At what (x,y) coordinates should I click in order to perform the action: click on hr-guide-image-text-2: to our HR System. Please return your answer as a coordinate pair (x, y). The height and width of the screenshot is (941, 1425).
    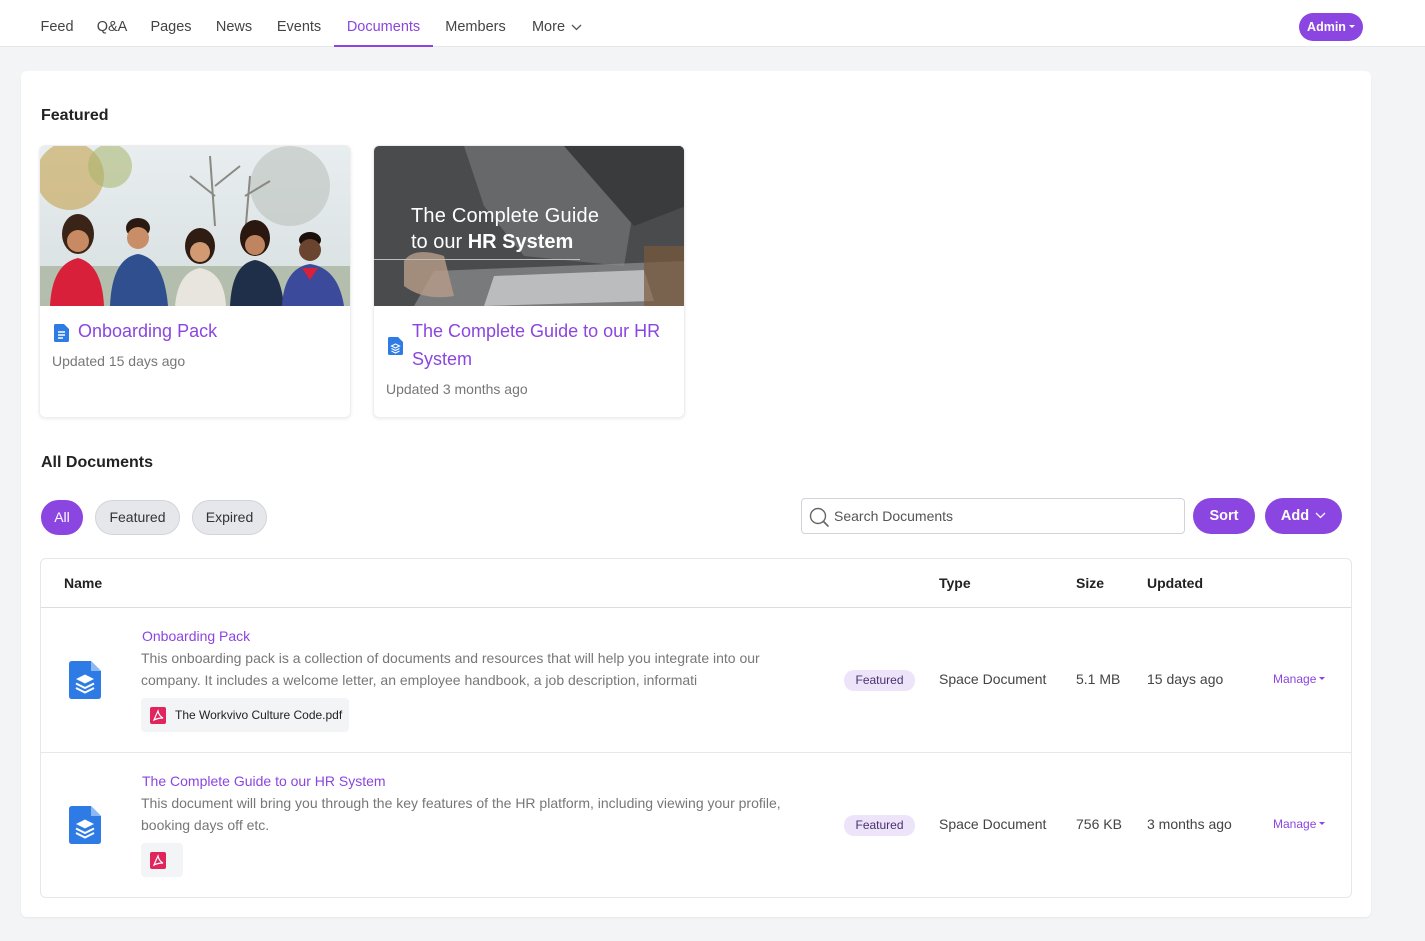
    Looking at the image, I should click on (492, 242).